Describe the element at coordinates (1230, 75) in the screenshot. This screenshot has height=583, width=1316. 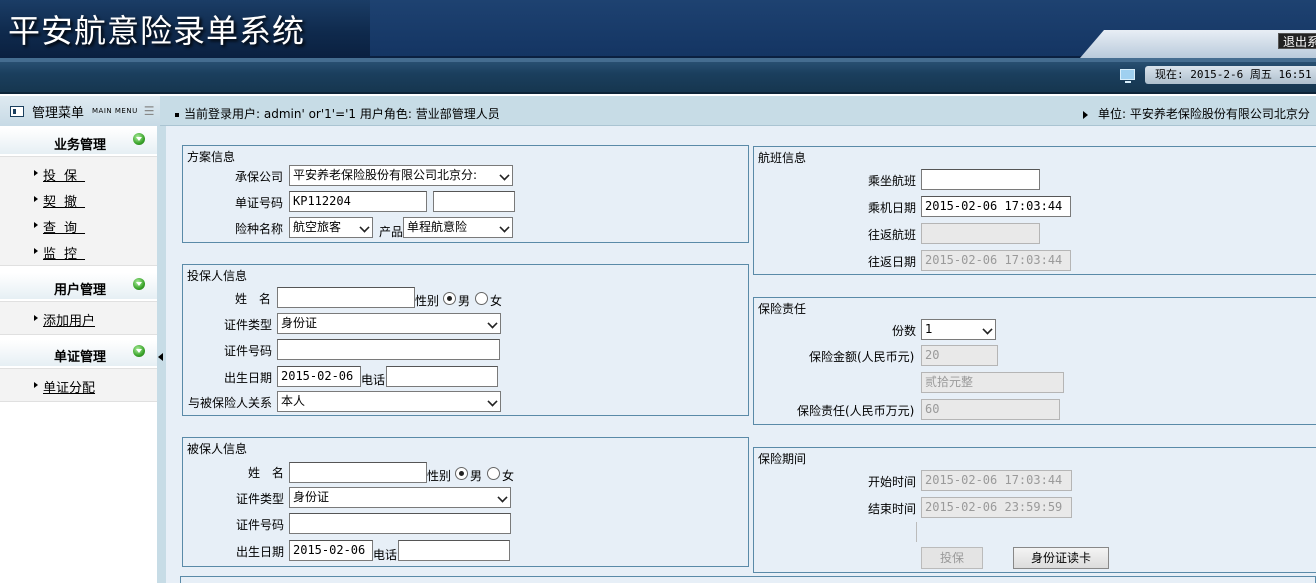
I see `current-time: 现在: 2015-2-6 周五 16:51` at that location.